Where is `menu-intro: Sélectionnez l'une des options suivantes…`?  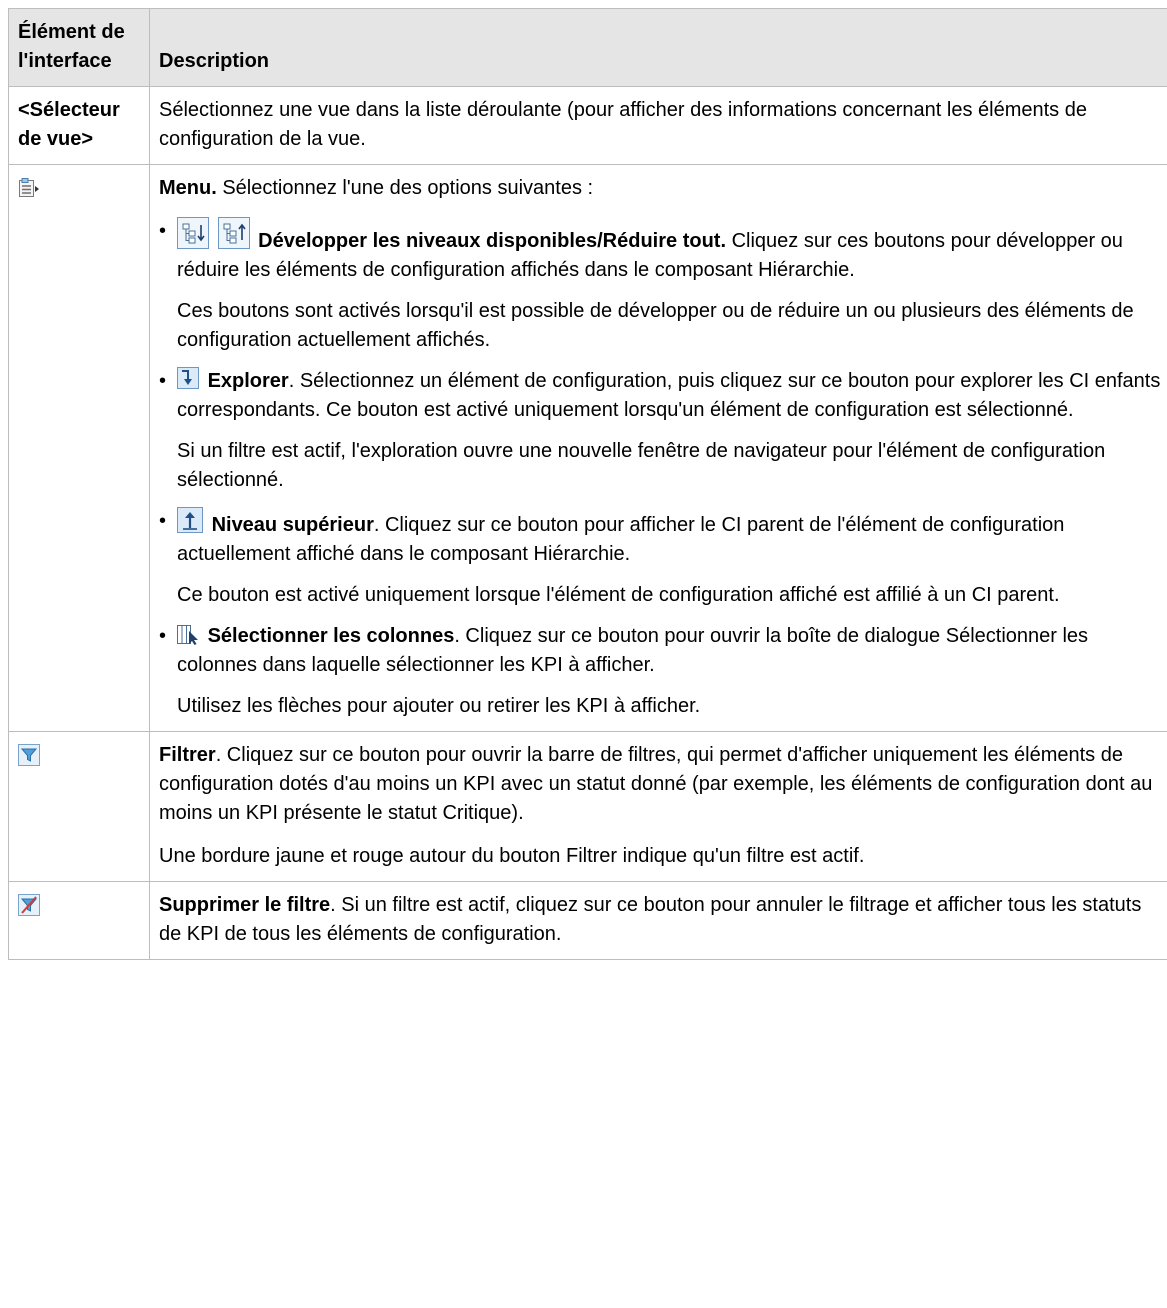
menu-intro: Sélectionnez l'une des options suivantes… is located at coordinates (405, 188).